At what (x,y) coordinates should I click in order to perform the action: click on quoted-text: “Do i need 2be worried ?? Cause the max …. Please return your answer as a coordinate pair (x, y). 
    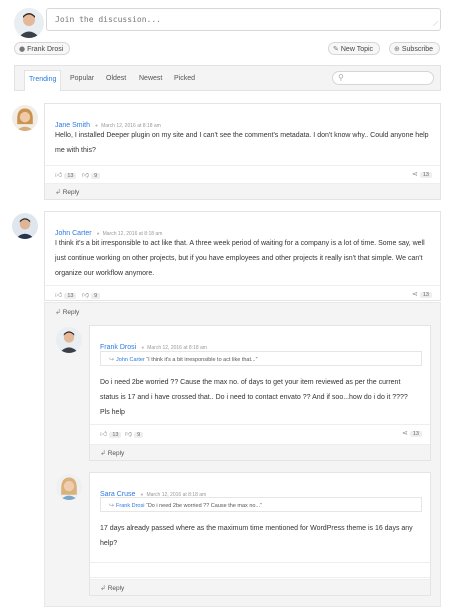
    Looking at the image, I should click on (203, 506).